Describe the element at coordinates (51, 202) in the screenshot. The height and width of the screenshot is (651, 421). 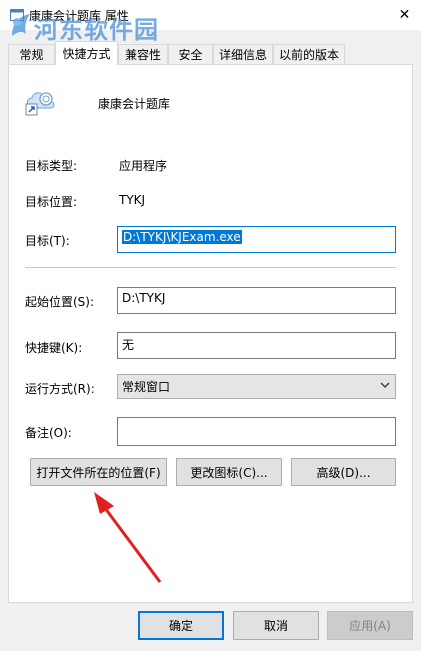
I see `target-location-label: 目标位置:` at that location.